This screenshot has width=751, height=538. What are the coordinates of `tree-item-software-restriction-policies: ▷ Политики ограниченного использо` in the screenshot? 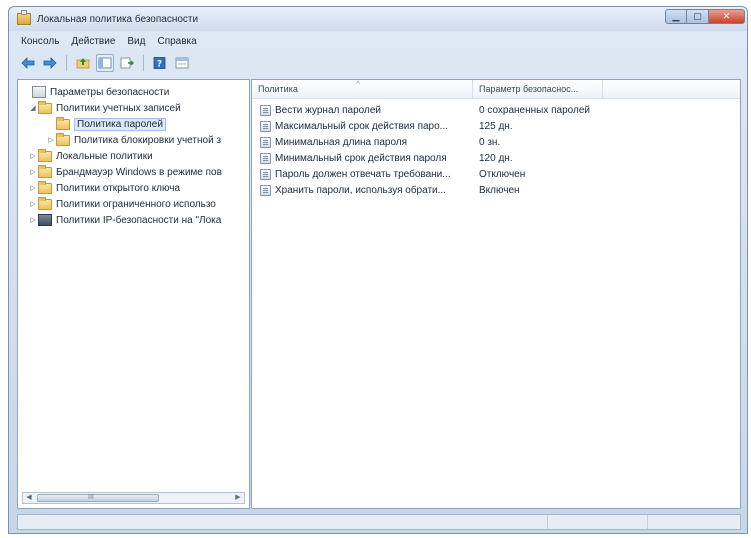 It's located at (135, 204).